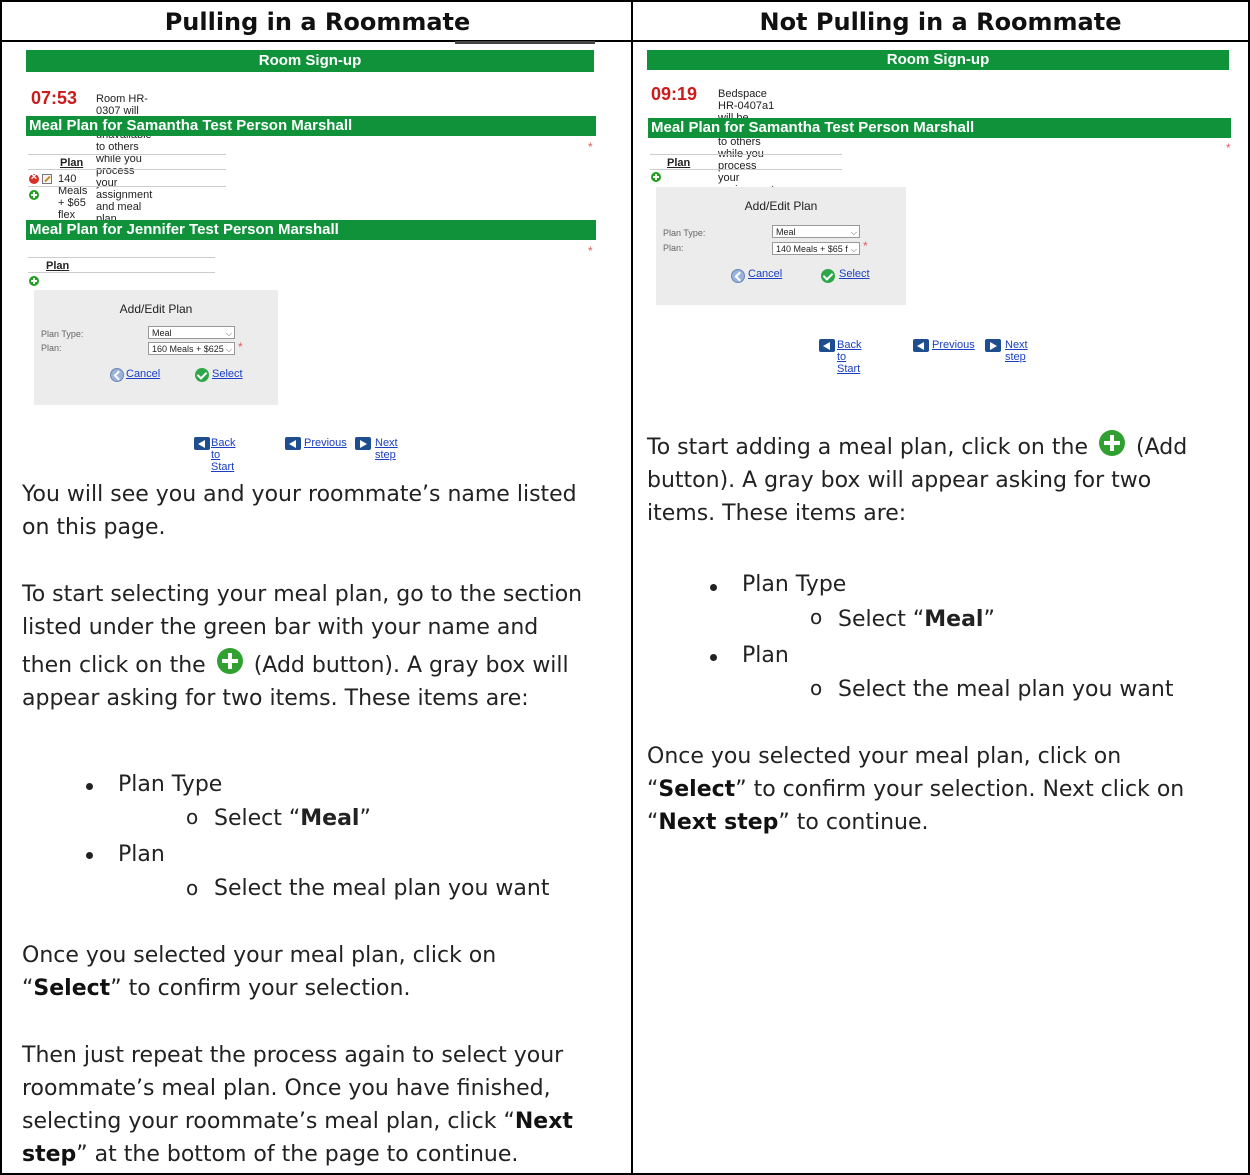 Image resolution: width=1250 pixels, height=1175 pixels. What do you see at coordinates (170, 784) in the screenshot?
I see `bullet-plan-type: Plan Type` at bounding box center [170, 784].